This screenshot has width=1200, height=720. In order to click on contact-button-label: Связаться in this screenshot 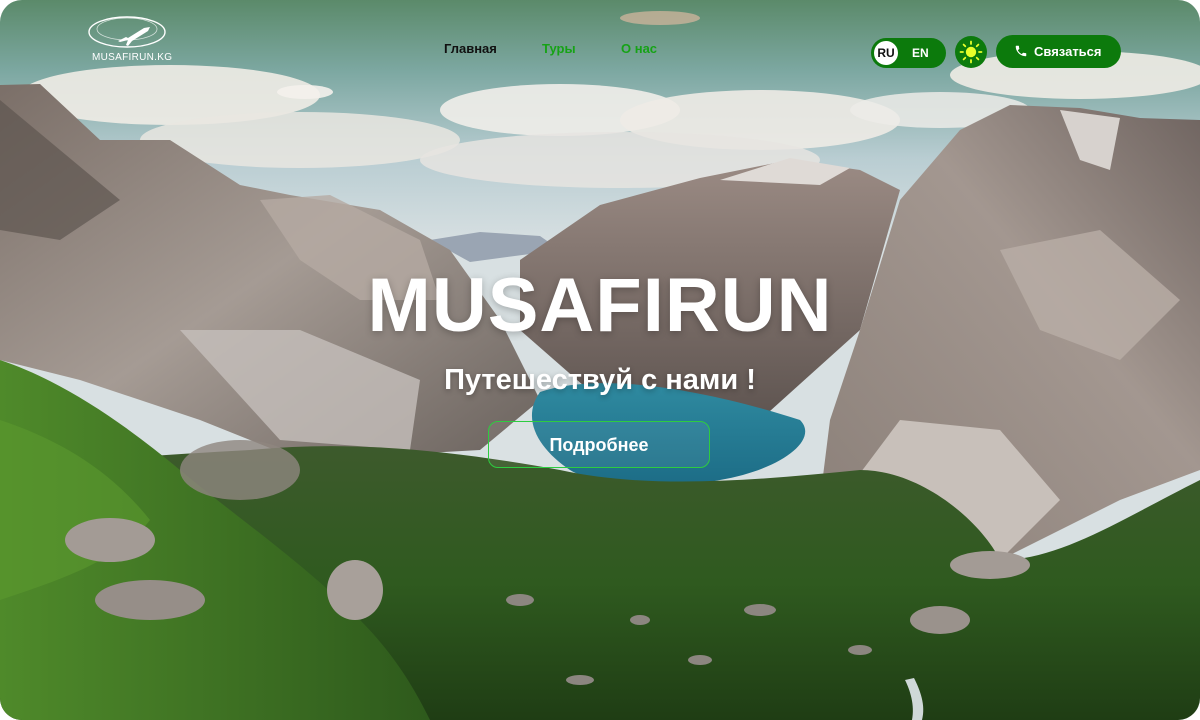, I will do `click(1068, 51)`.